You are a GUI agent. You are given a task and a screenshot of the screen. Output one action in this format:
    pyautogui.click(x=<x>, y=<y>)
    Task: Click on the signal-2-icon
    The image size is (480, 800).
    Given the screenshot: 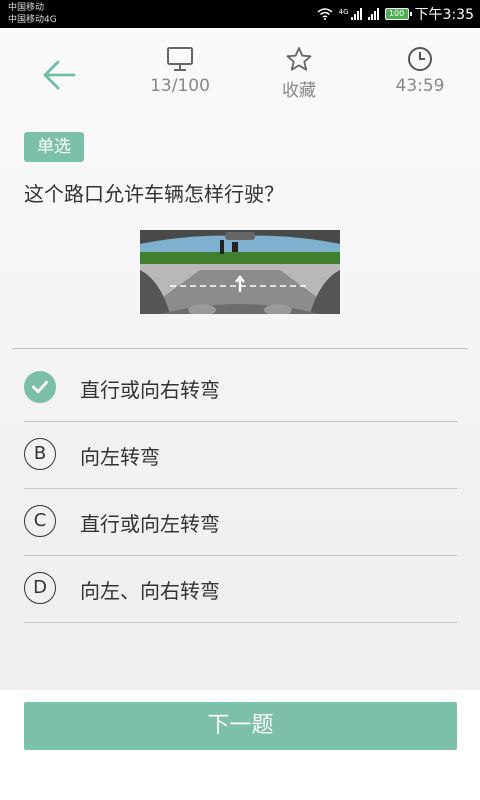 What is the action you would take?
    pyautogui.click(x=373, y=14)
    